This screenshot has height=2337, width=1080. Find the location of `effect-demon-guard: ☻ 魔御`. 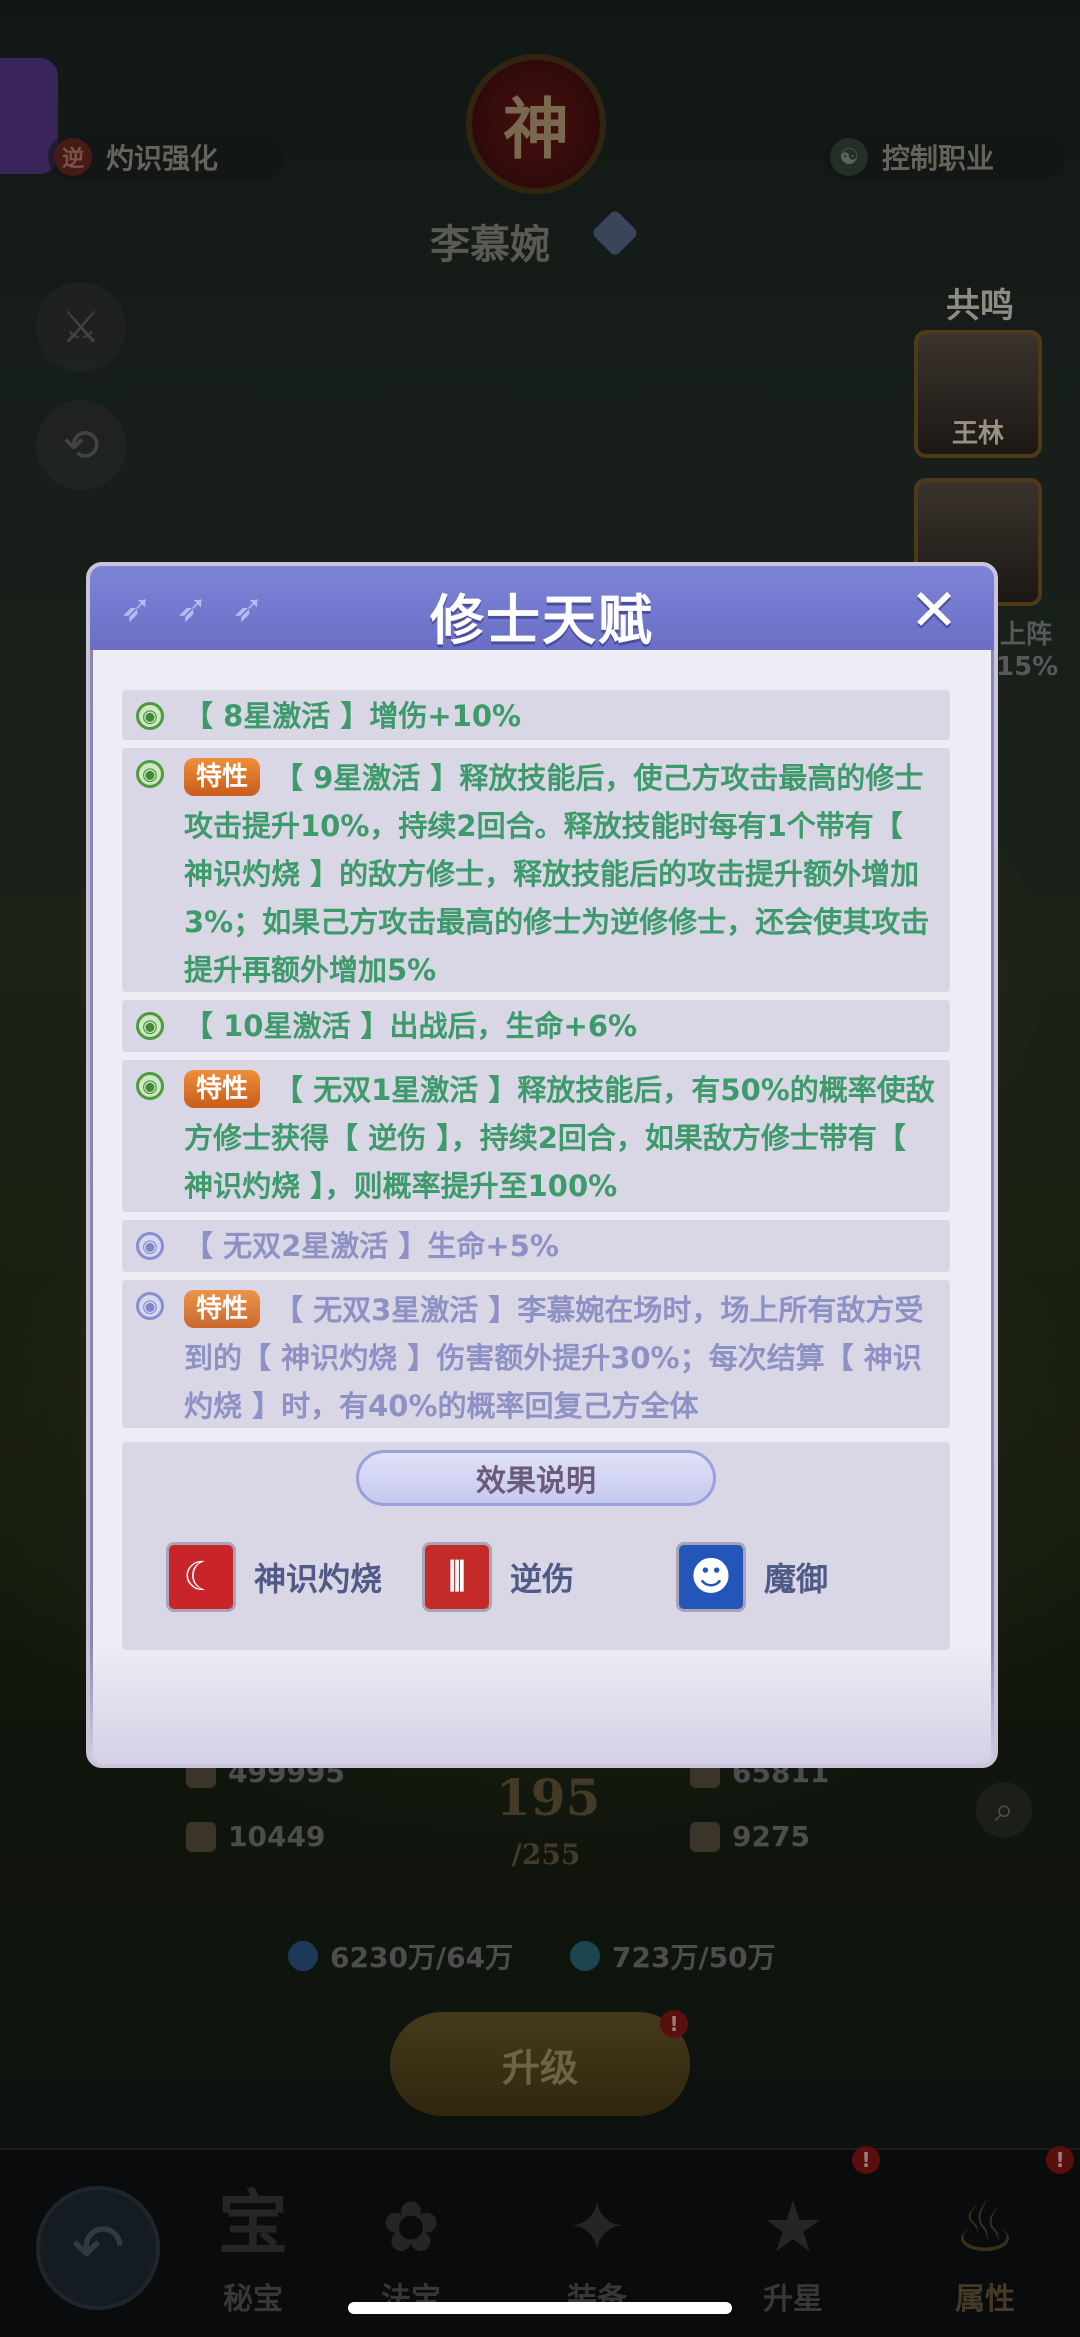

effect-demon-guard: ☻ 魔御 is located at coordinates (752, 1577).